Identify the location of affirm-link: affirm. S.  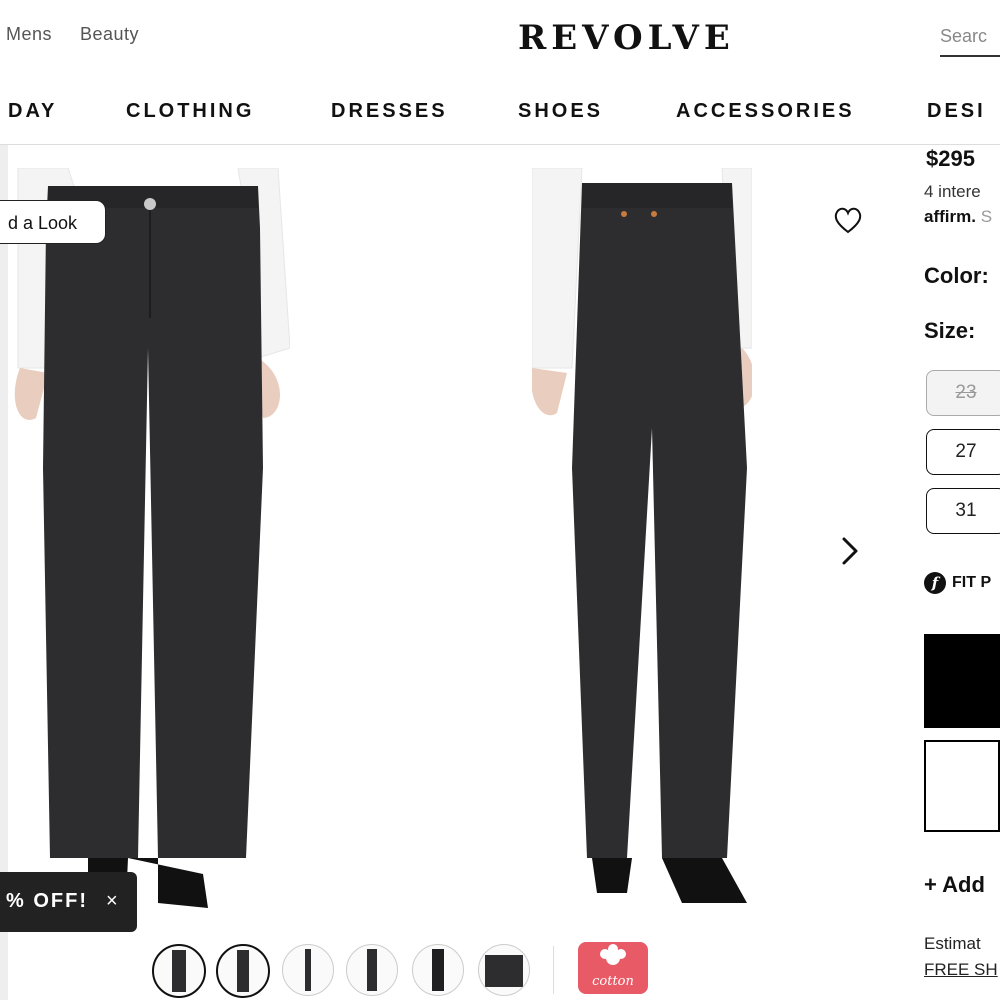
(958, 217).